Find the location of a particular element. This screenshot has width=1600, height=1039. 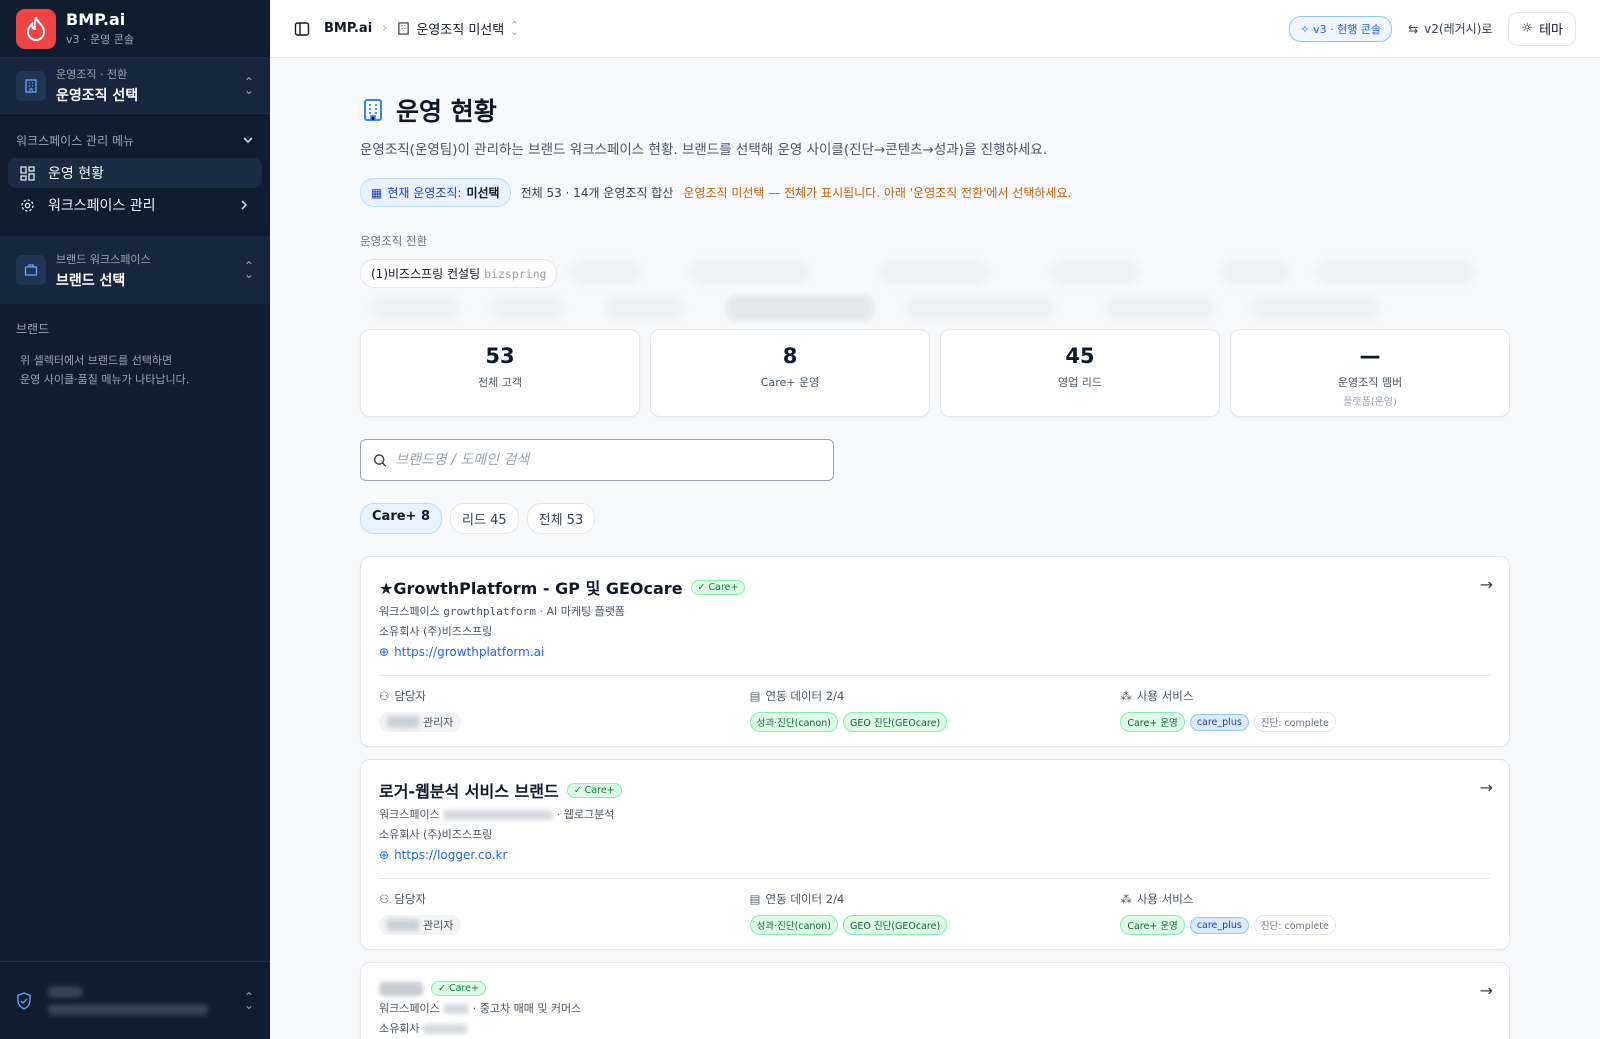

owner-company: 소유회사 is located at coordinates (935, 1028).